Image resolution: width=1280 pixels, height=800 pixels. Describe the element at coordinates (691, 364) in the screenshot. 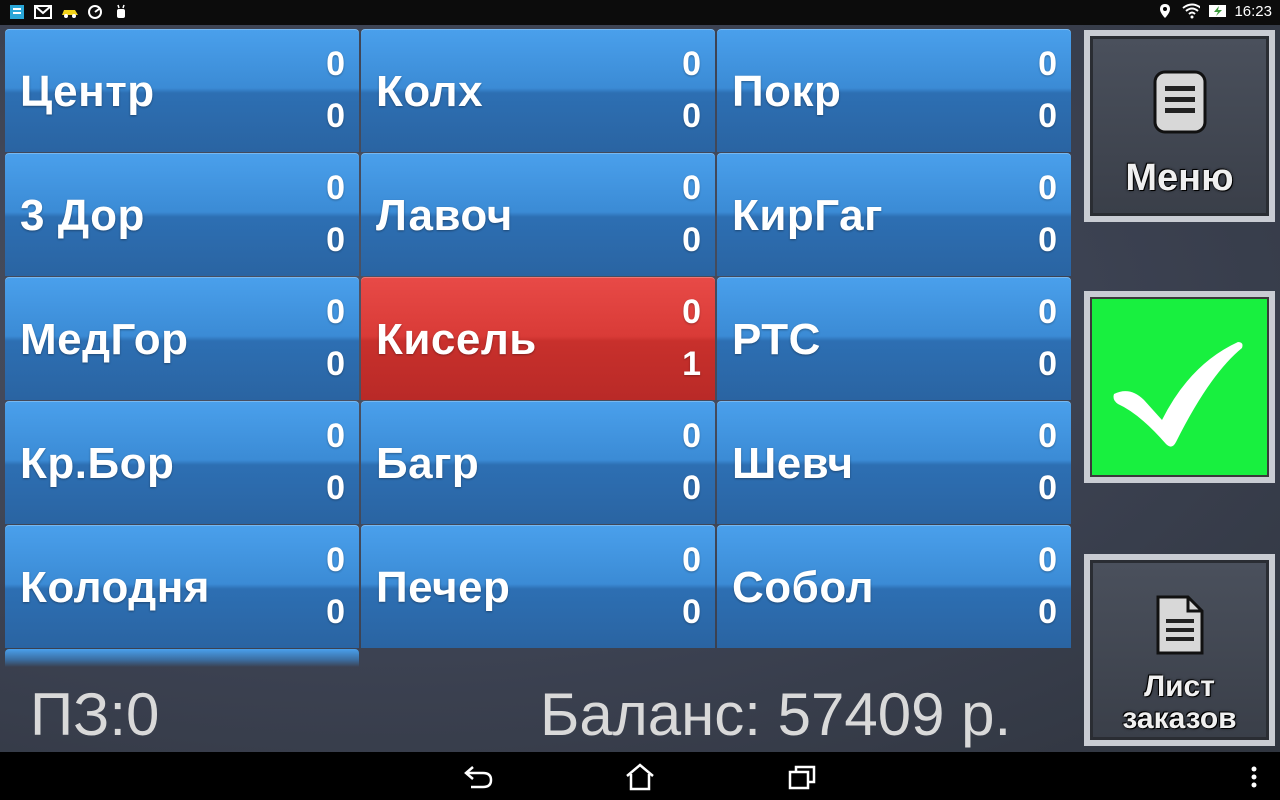

I see `district-tile-count-bottom: 1` at that location.